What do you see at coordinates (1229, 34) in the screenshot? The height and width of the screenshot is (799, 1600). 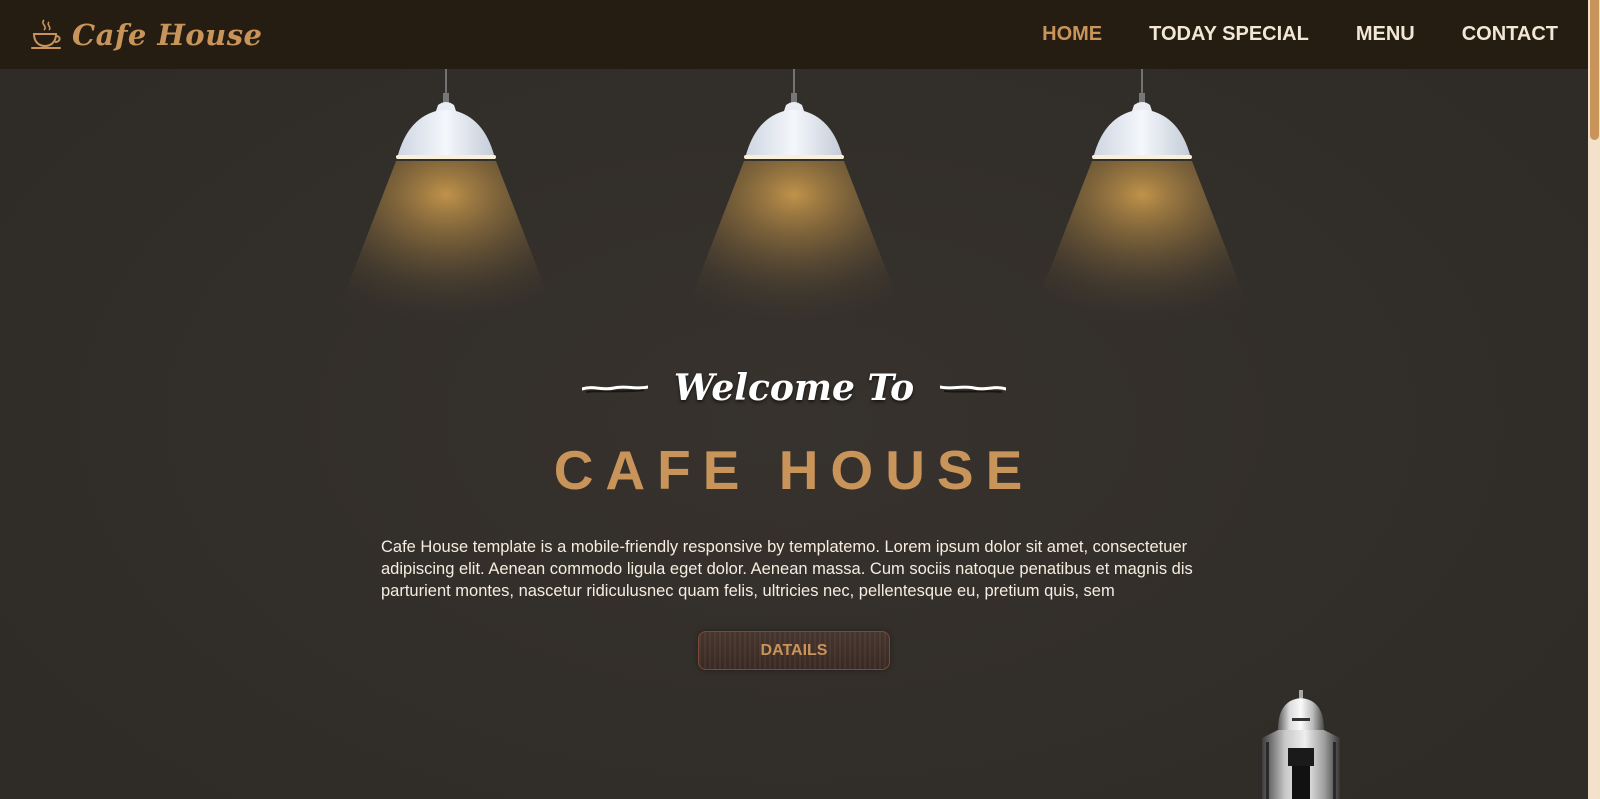 I see `nav-item-today-special: TODAY SPECIAL` at bounding box center [1229, 34].